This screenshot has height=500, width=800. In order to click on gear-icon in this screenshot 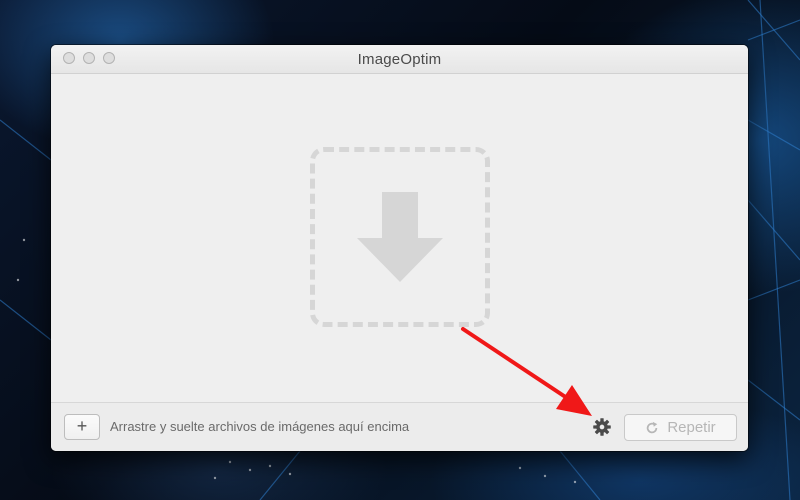, I will do `click(602, 427)`.